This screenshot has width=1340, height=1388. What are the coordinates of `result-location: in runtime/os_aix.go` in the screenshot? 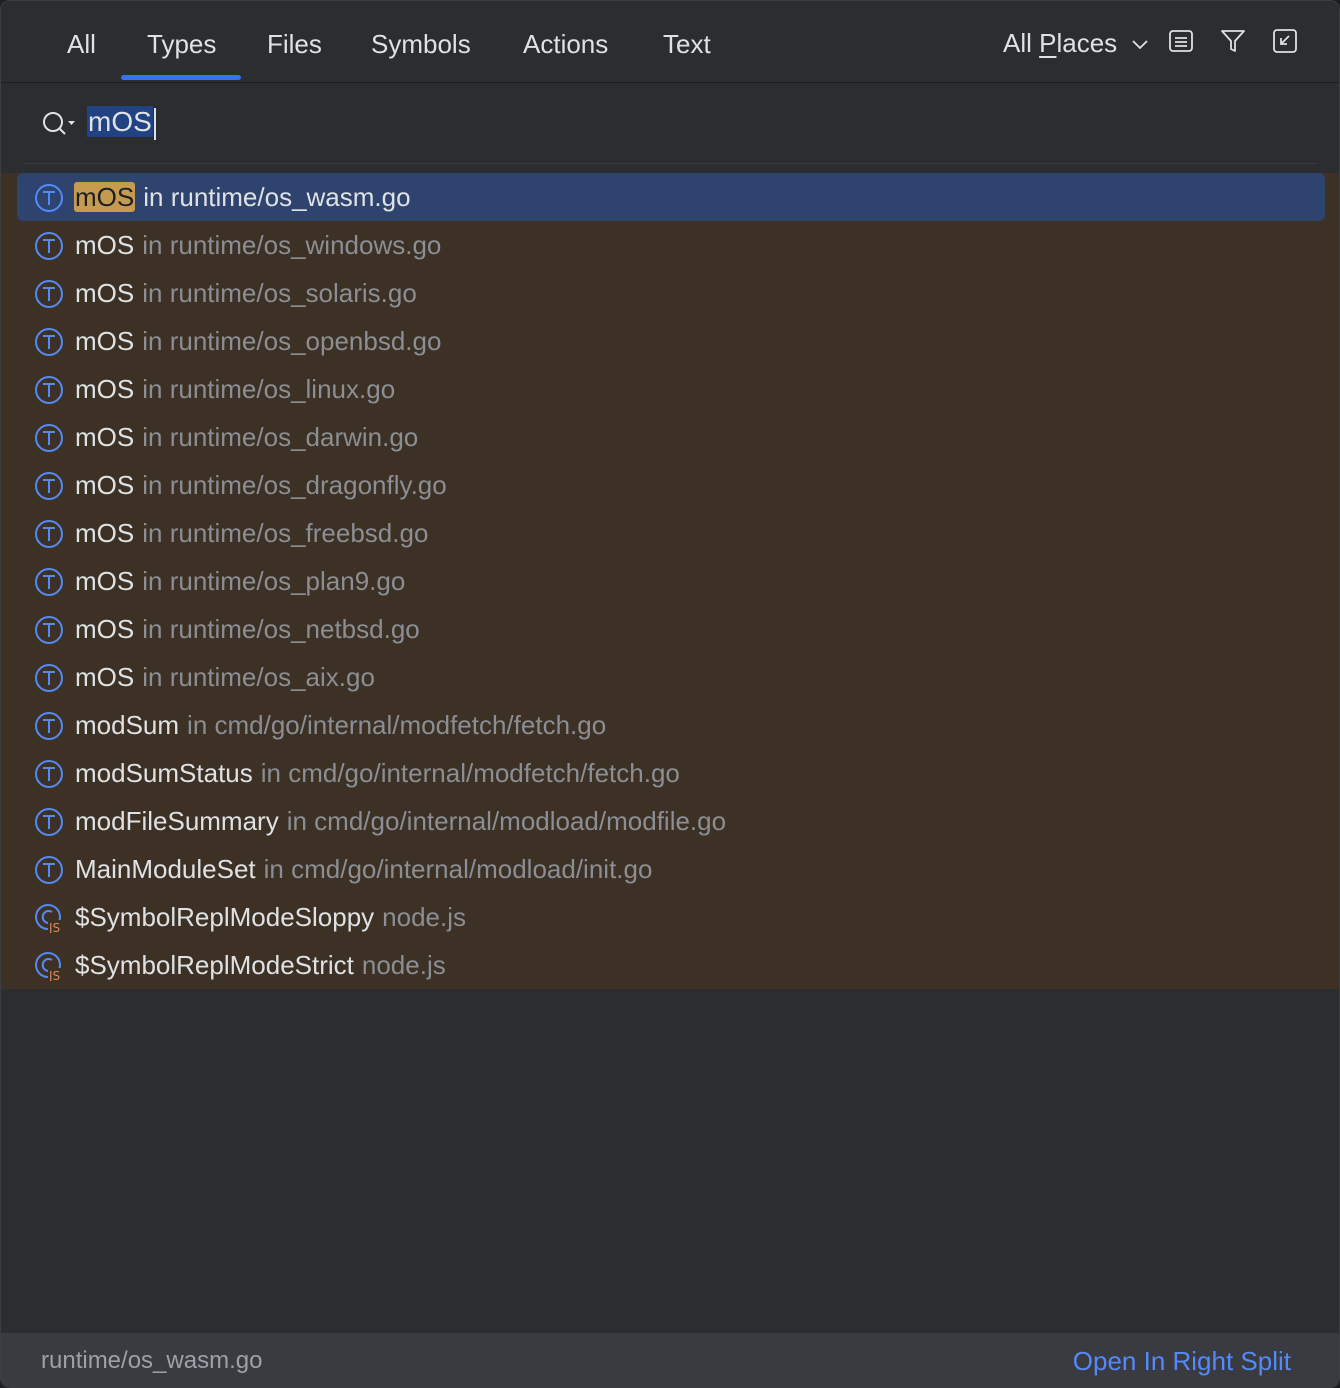 It's located at (258, 677).